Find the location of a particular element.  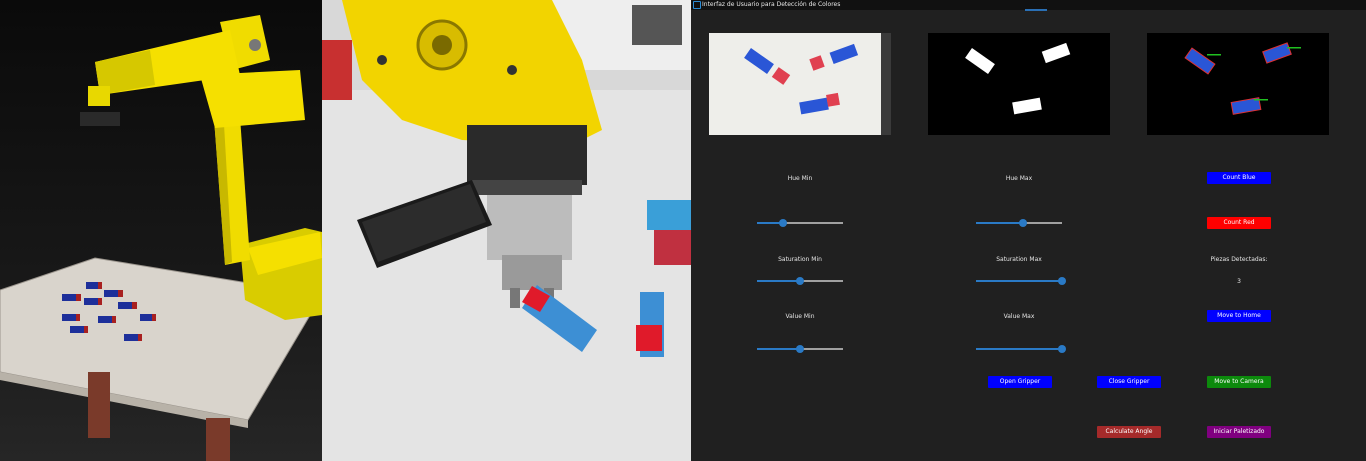

saturation-max-label: Saturation Max is located at coordinates (1019, 259).